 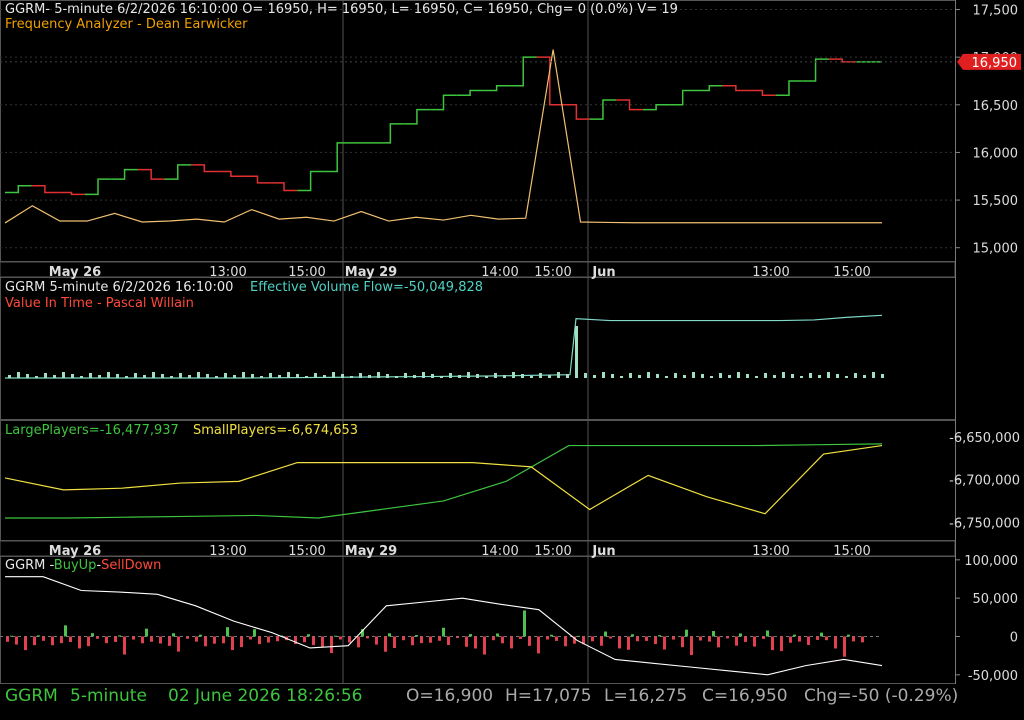 I want to click on large-players-label: LargePlayers=-16,477,937, so click(x=92, y=430).